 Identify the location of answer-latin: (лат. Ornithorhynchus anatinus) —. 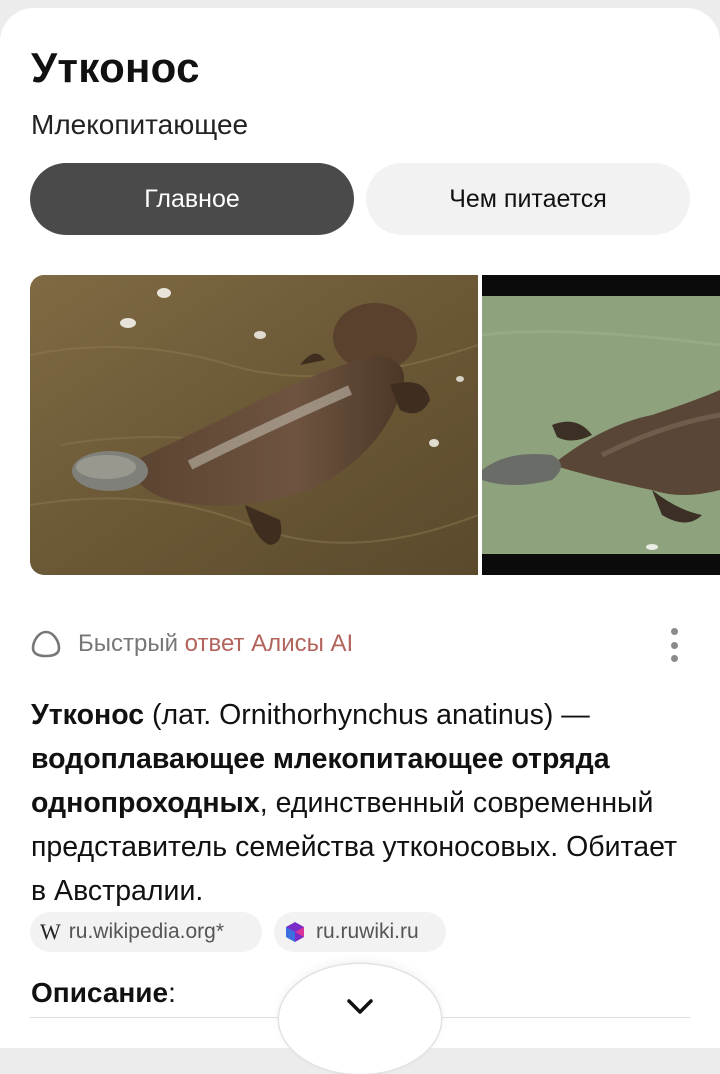
(367, 715).